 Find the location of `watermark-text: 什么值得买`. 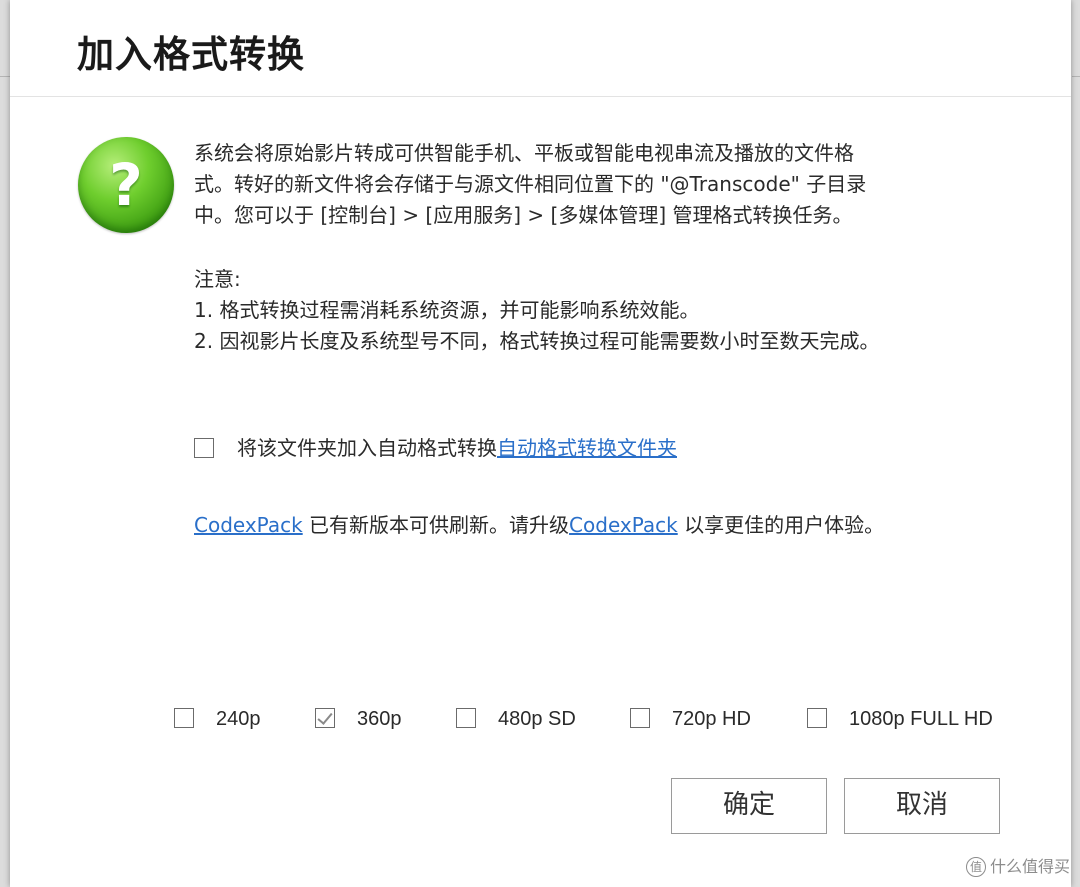

watermark-text: 什么值得买 is located at coordinates (1029, 866).